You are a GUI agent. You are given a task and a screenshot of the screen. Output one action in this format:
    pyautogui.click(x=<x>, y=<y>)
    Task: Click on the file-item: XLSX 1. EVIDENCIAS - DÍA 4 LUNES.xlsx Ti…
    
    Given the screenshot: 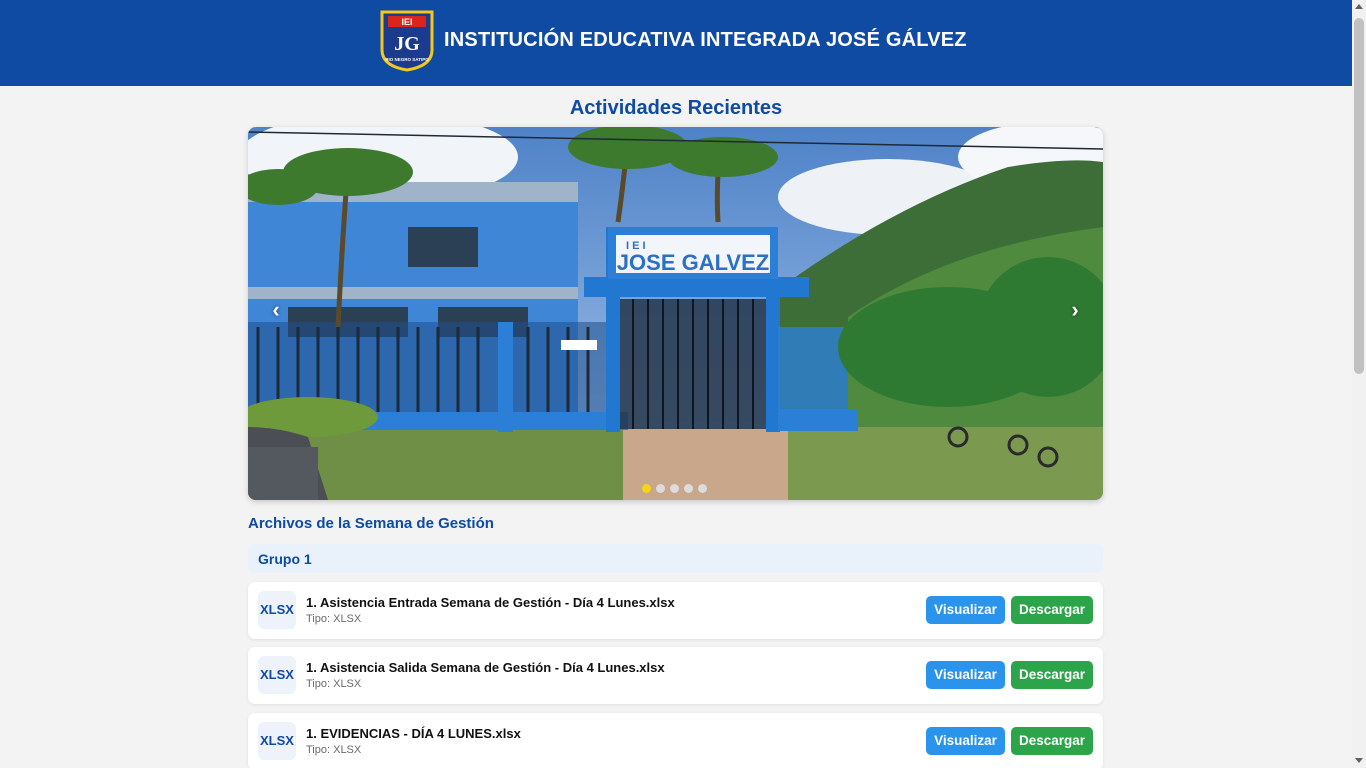 What is the action you would take?
    pyautogui.click(x=675, y=740)
    